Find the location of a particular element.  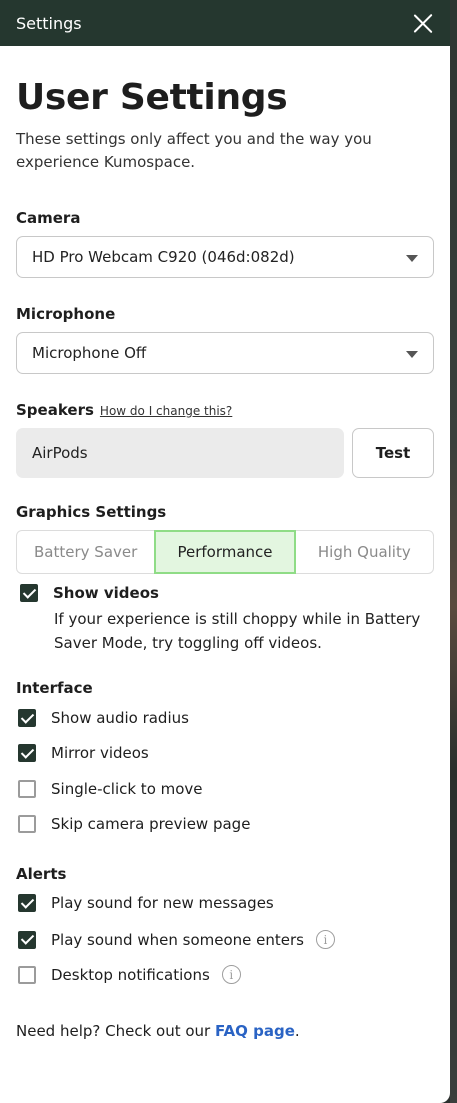

speakers-label: Speakers is located at coordinates (55, 410).